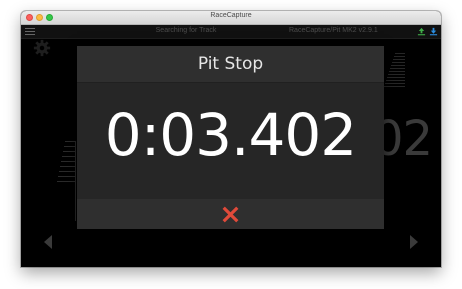 This screenshot has width=462, height=289. I want to click on dialog-title: Pit Stop, so click(230, 64).